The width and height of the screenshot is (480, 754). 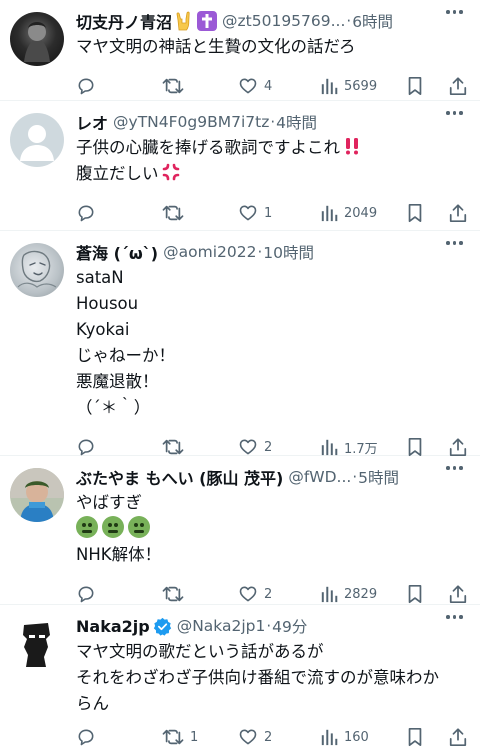 What do you see at coordinates (289, 626) in the screenshot?
I see `timestamp: 49分` at bounding box center [289, 626].